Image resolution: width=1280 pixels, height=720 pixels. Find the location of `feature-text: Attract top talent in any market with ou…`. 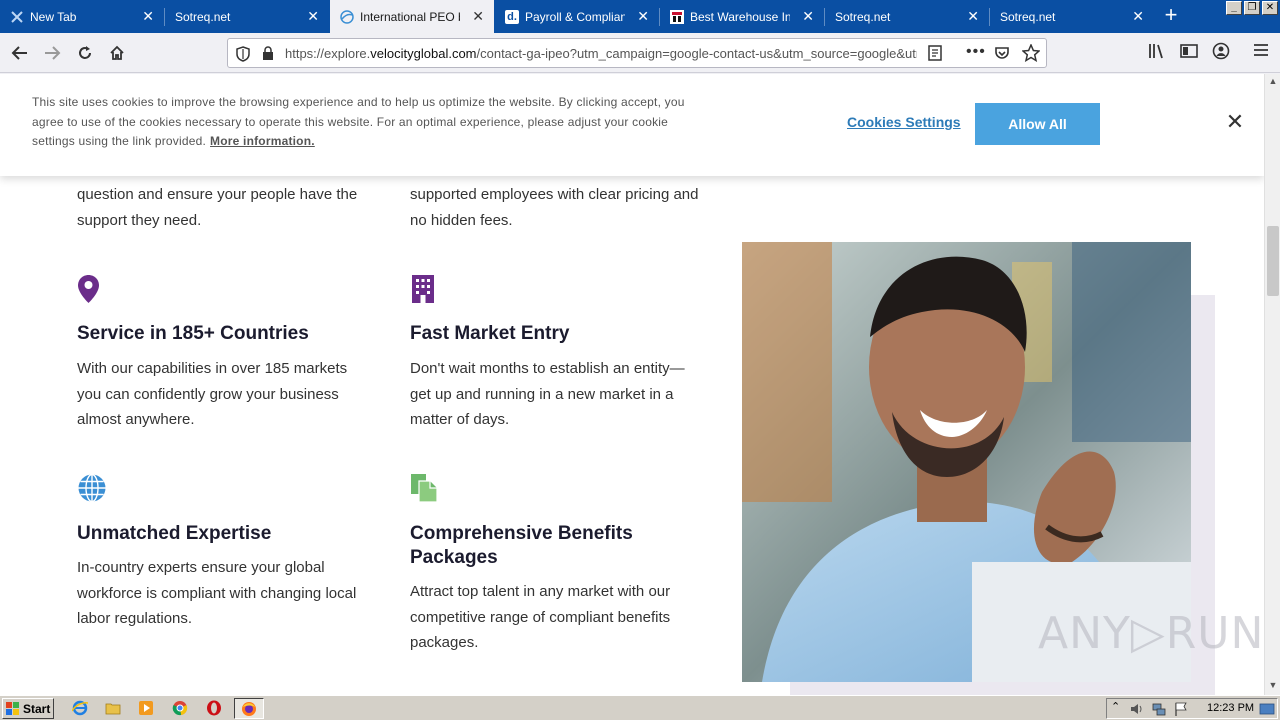

feature-text: Attract top talent in any market with ou… is located at coordinates (540, 617).